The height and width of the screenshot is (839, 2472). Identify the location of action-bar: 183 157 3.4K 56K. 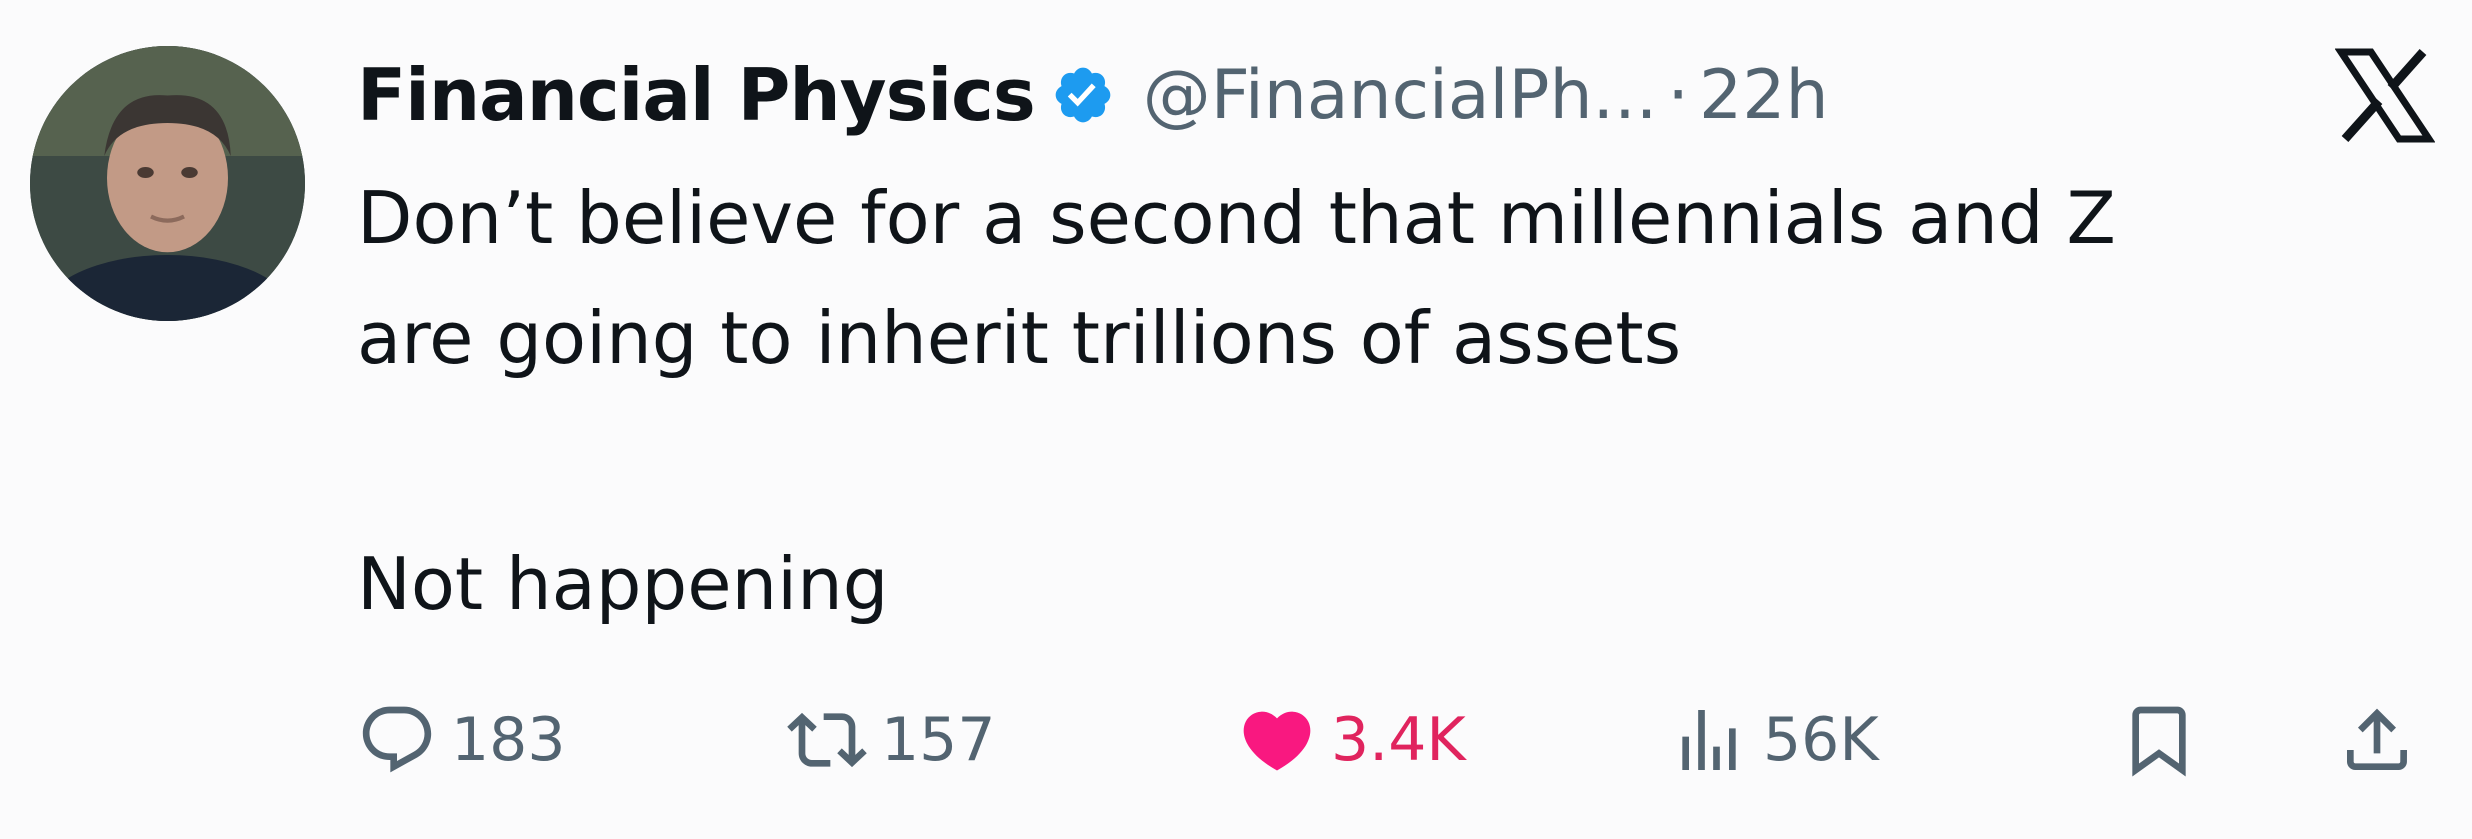
(1402, 740).